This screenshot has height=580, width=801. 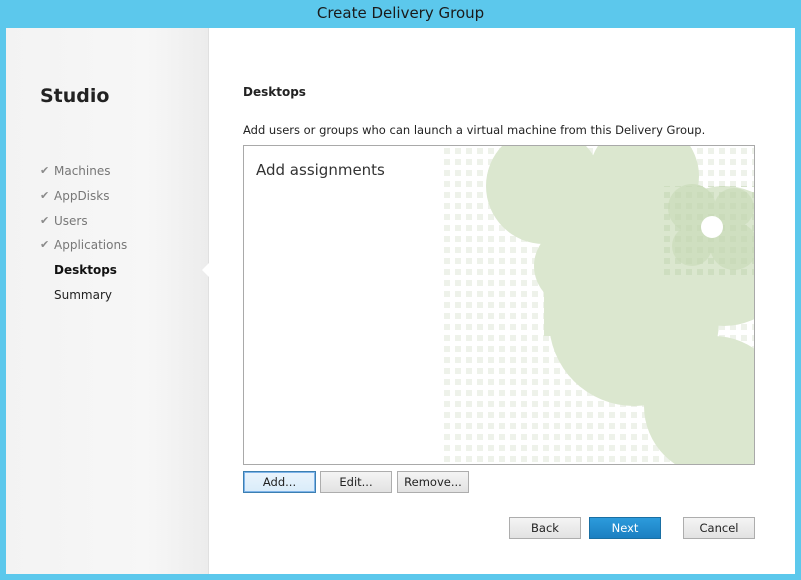 I want to click on cancel-button: Cancel, so click(x=719, y=528).